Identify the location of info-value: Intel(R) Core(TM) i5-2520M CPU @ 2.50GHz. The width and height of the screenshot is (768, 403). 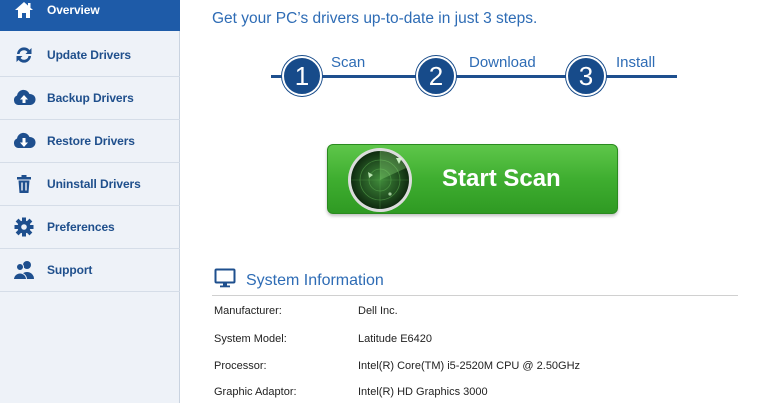
(469, 366).